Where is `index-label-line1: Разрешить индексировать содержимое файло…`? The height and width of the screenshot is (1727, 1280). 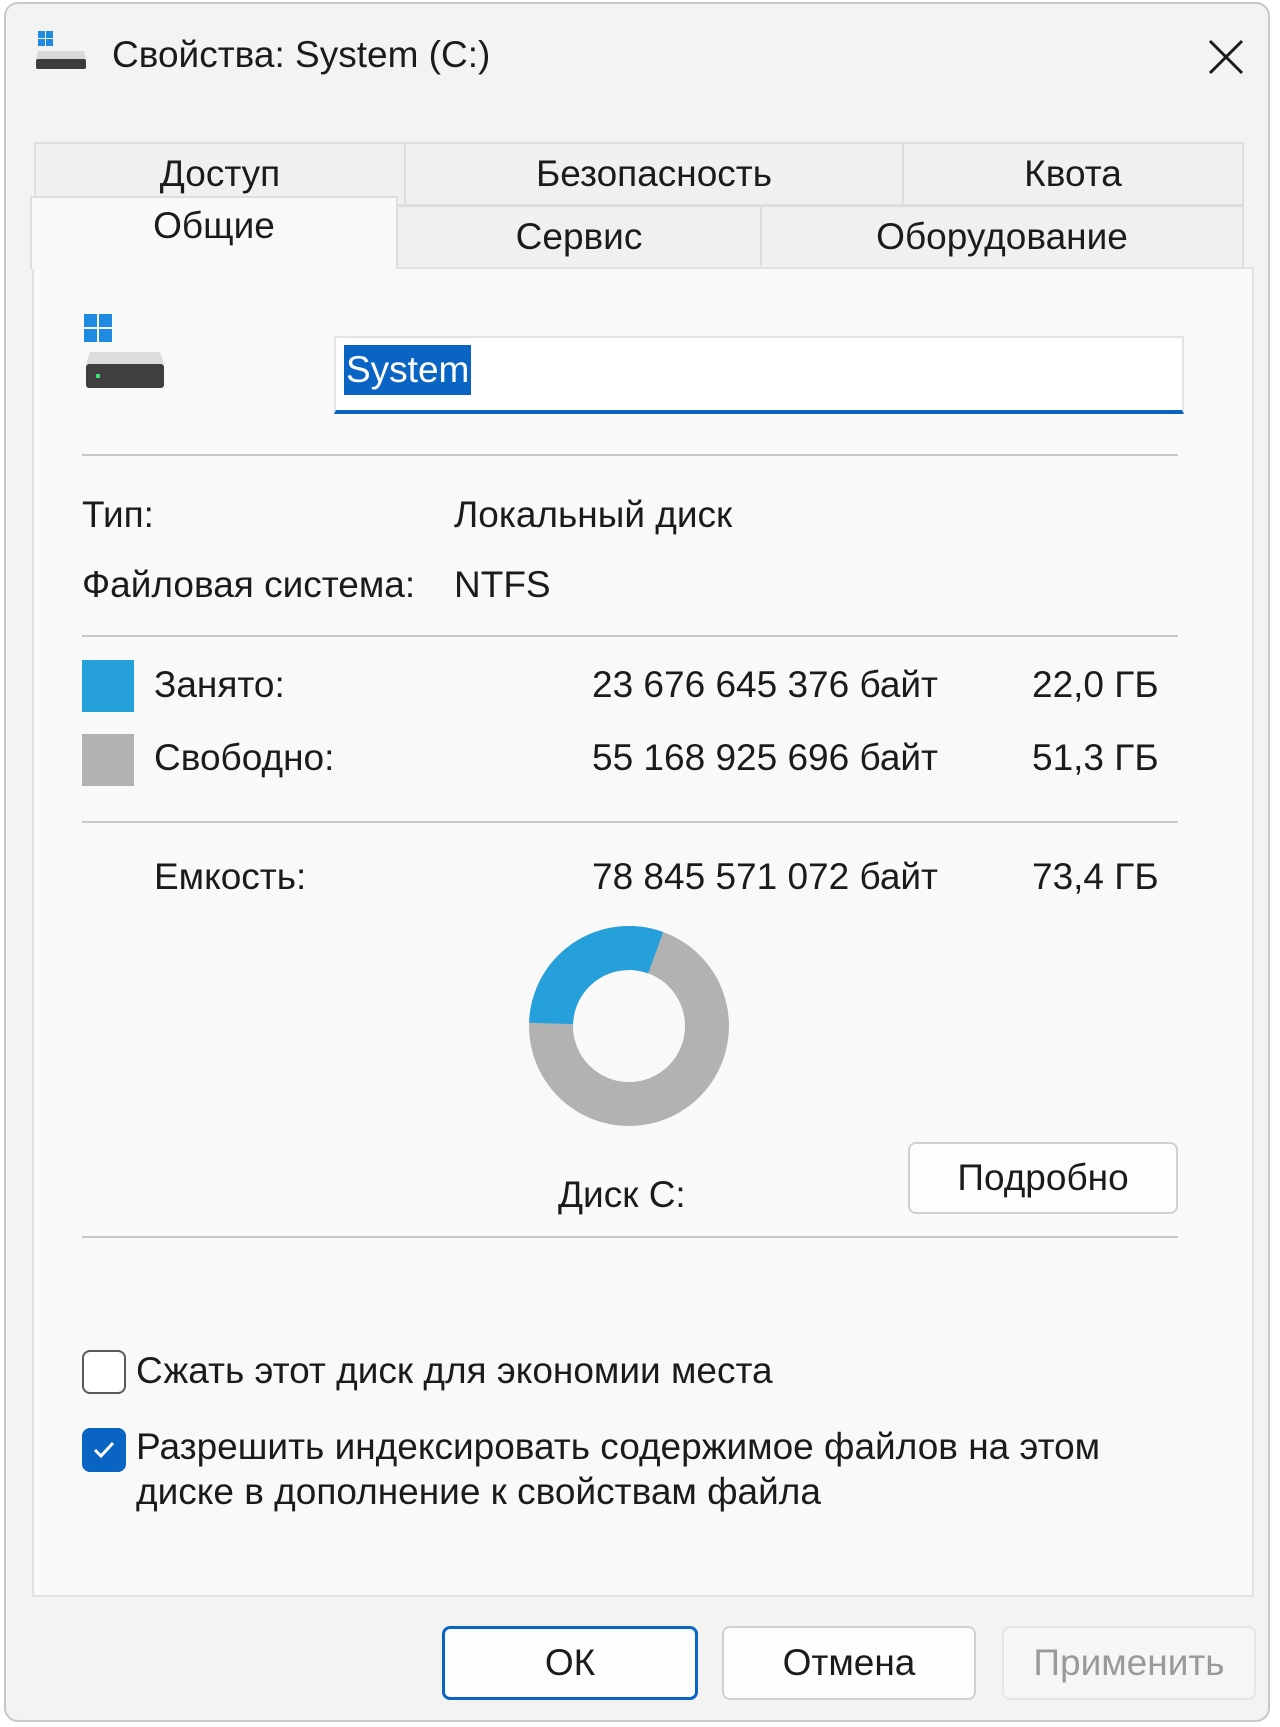
index-label-line1: Разрешить индексировать содержимое файло… is located at coordinates (618, 1447).